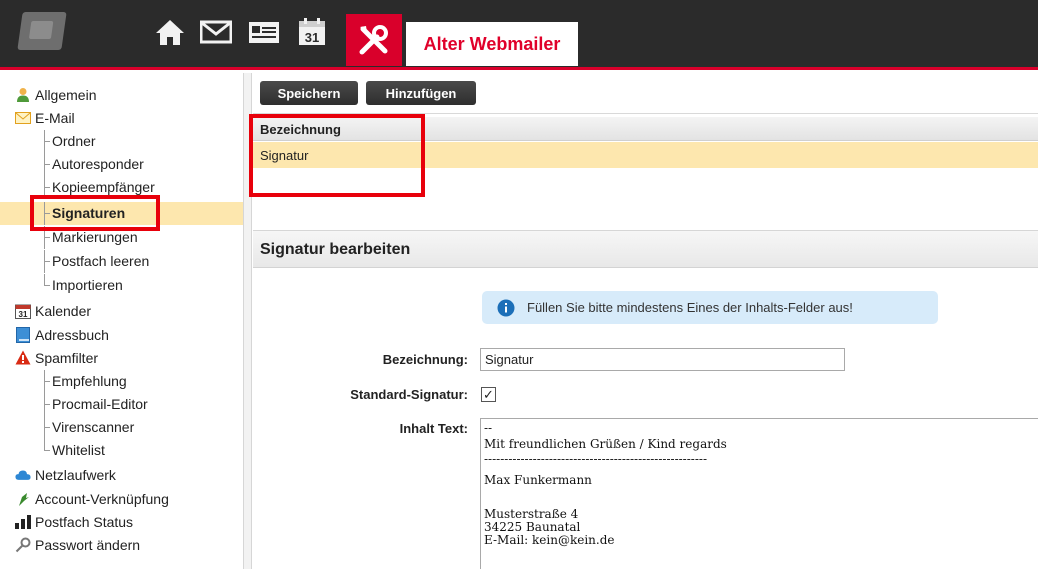  I want to click on sidebar-item-virenscanner: Virenscanner, so click(121, 427).